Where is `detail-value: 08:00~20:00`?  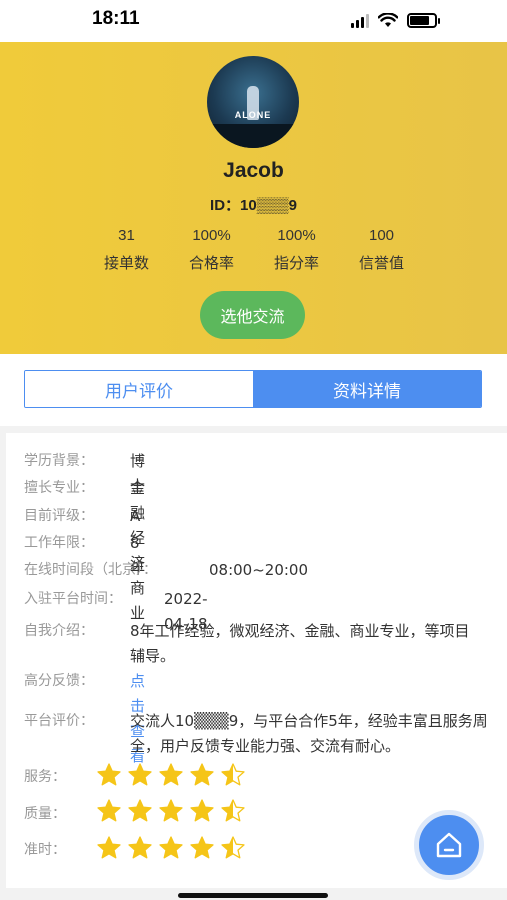 detail-value: 08:00~20:00 is located at coordinates (259, 570).